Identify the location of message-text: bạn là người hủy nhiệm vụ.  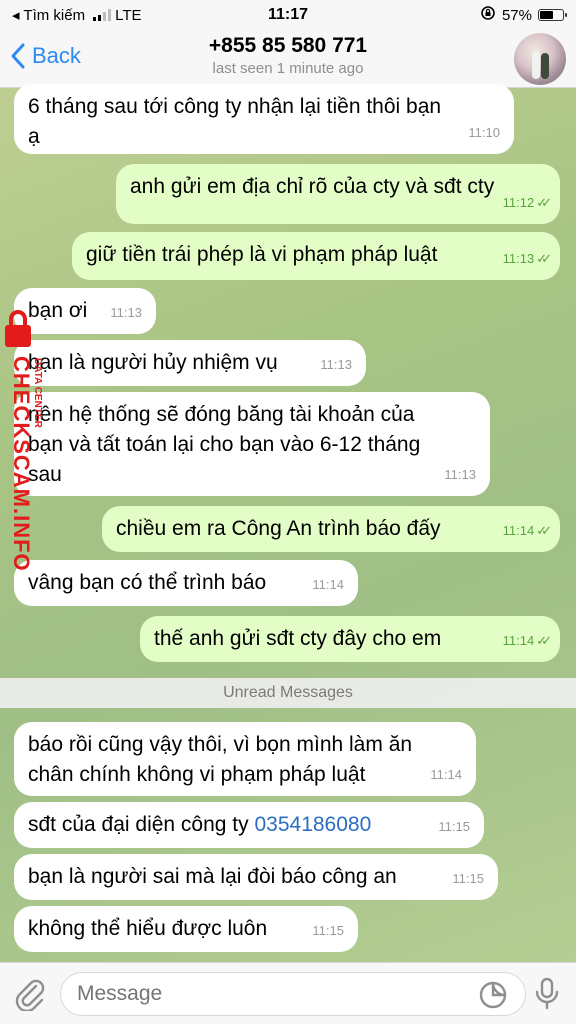
(153, 362).